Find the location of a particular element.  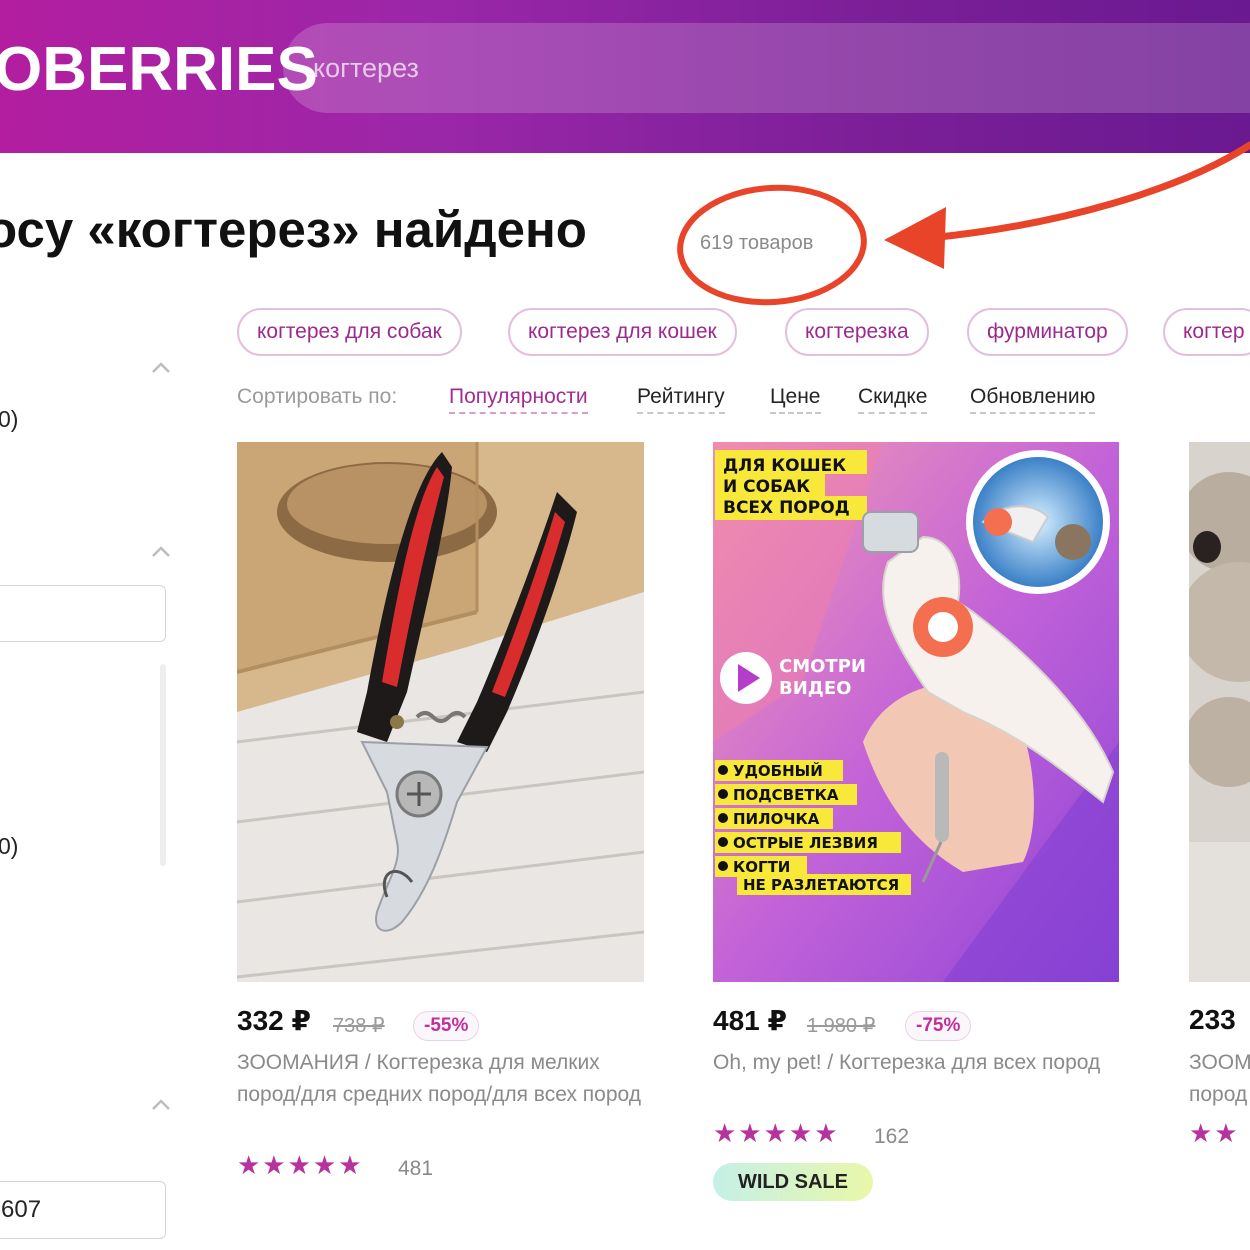

top-header: OBERRIES is located at coordinates (625, 76).